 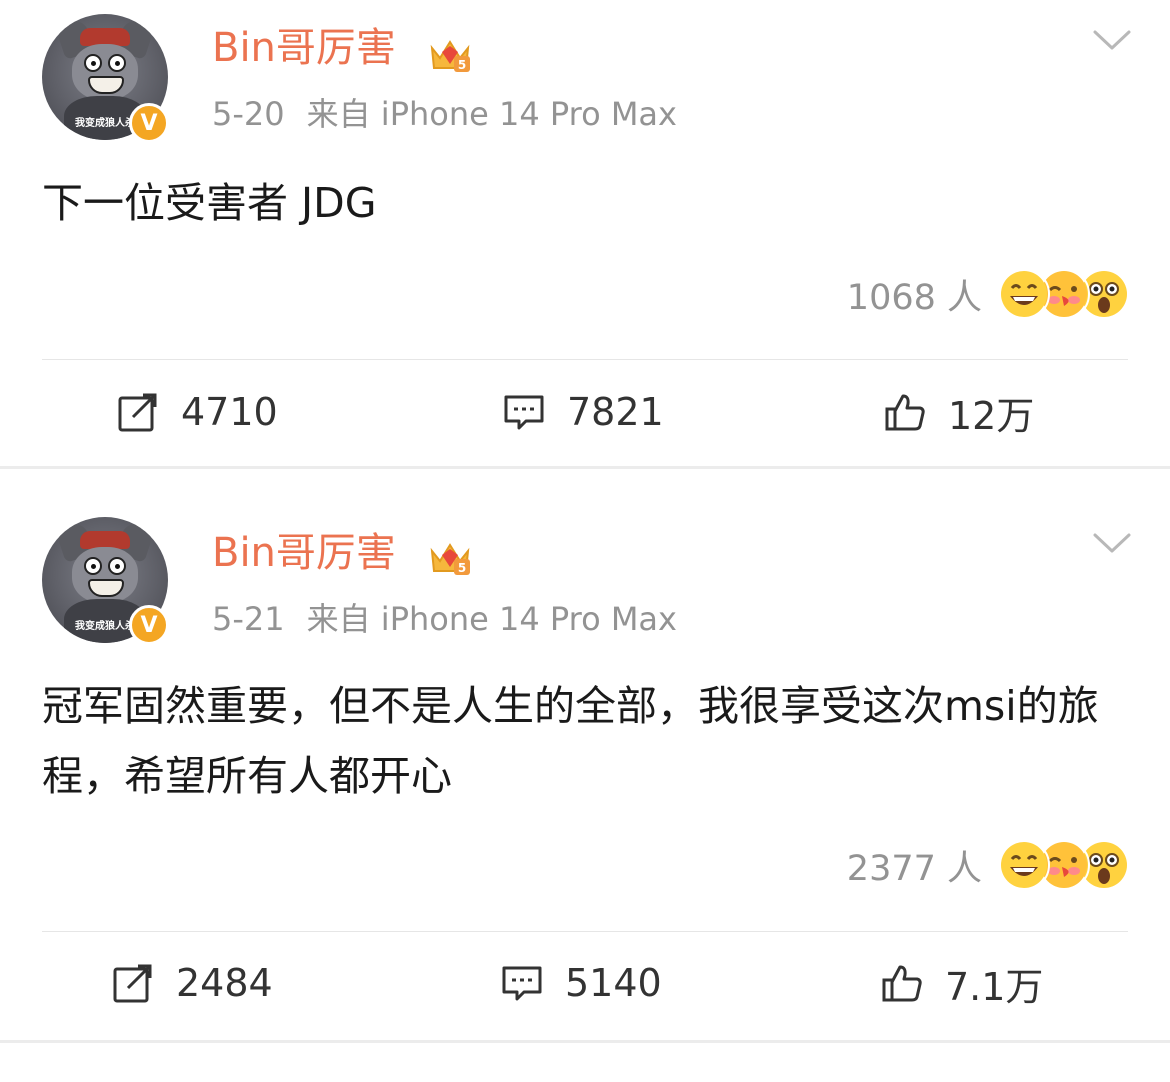 I want to click on post-content: 冠军固然重要，但不是人生的全部，我很享受这次msi的旅程，希望所有人都开心, so click(x=570, y=741).